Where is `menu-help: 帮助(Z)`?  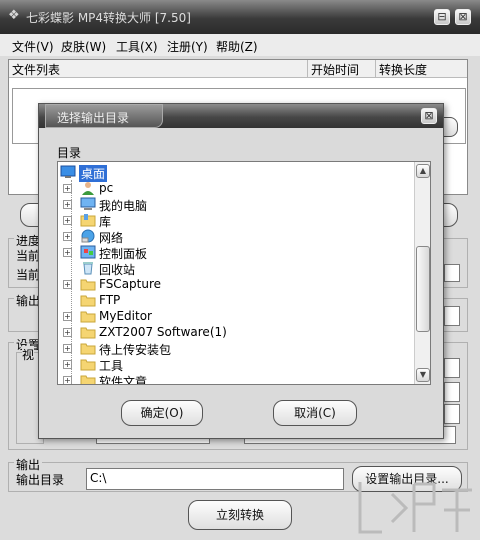 menu-help: 帮助(Z) is located at coordinates (237, 46).